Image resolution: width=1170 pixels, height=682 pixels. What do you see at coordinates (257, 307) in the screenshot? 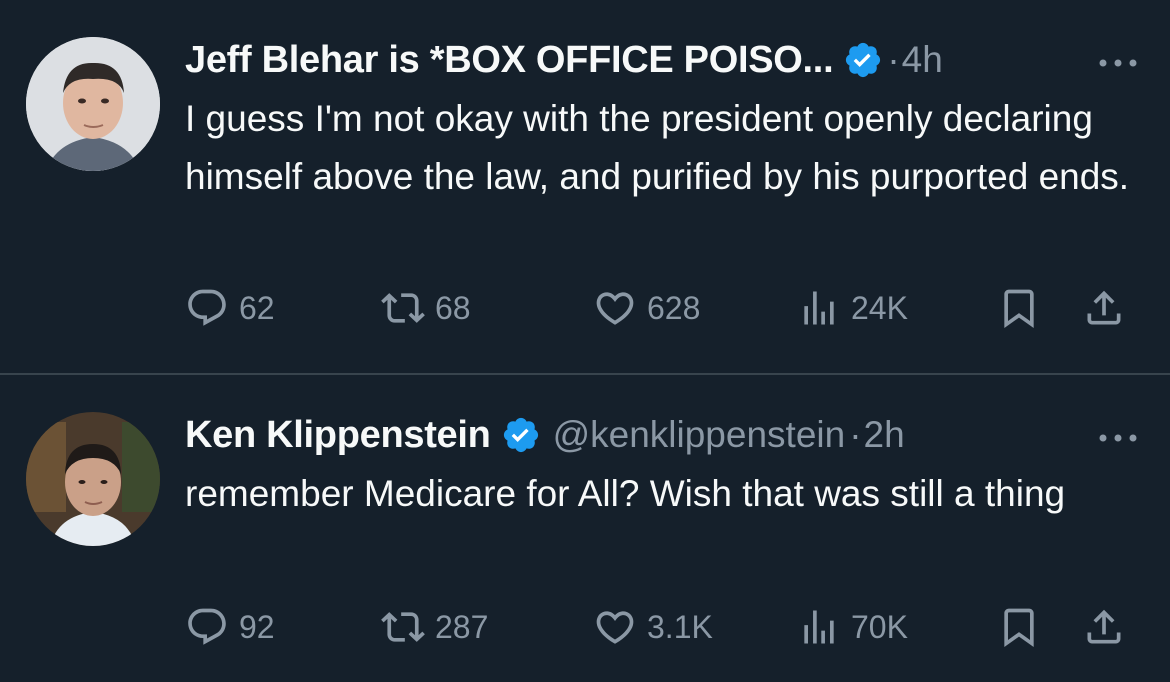
I see `reply-count: 62` at bounding box center [257, 307].